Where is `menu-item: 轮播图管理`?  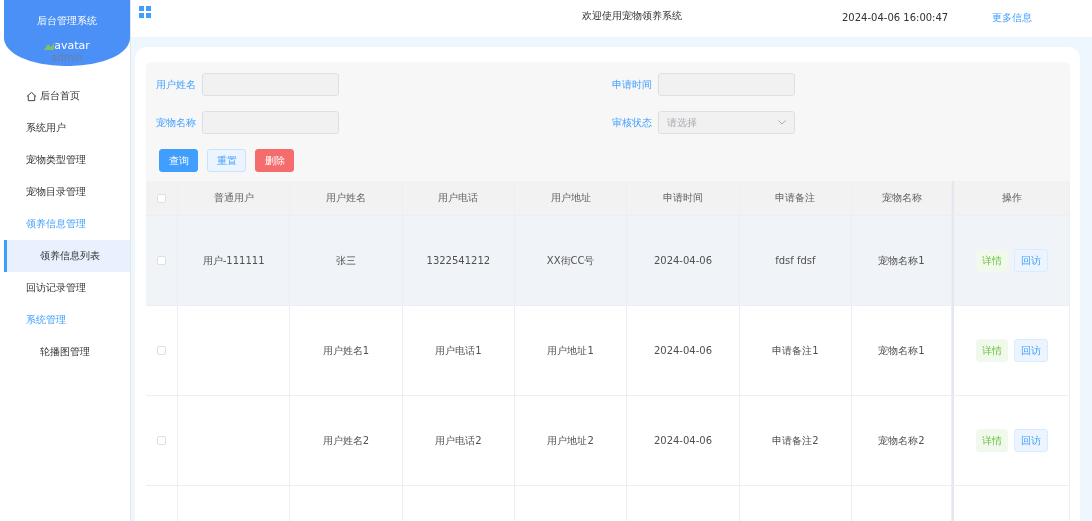 menu-item: 轮播图管理 is located at coordinates (67, 352).